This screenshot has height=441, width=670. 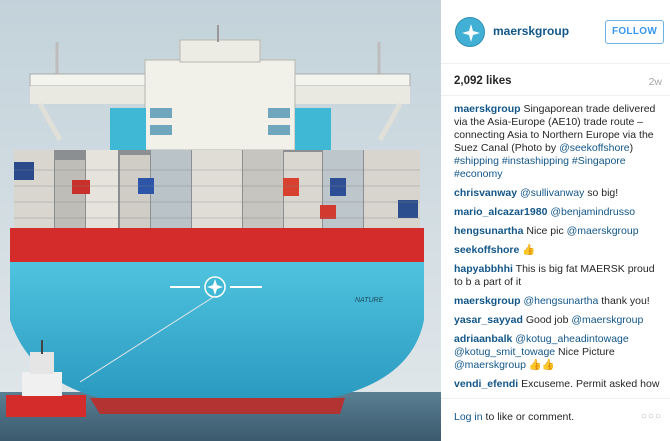 What do you see at coordinates (483, 339) in the screenshot?
I see `comment-user: adriaanbalk` at bounding box center [483, 339].